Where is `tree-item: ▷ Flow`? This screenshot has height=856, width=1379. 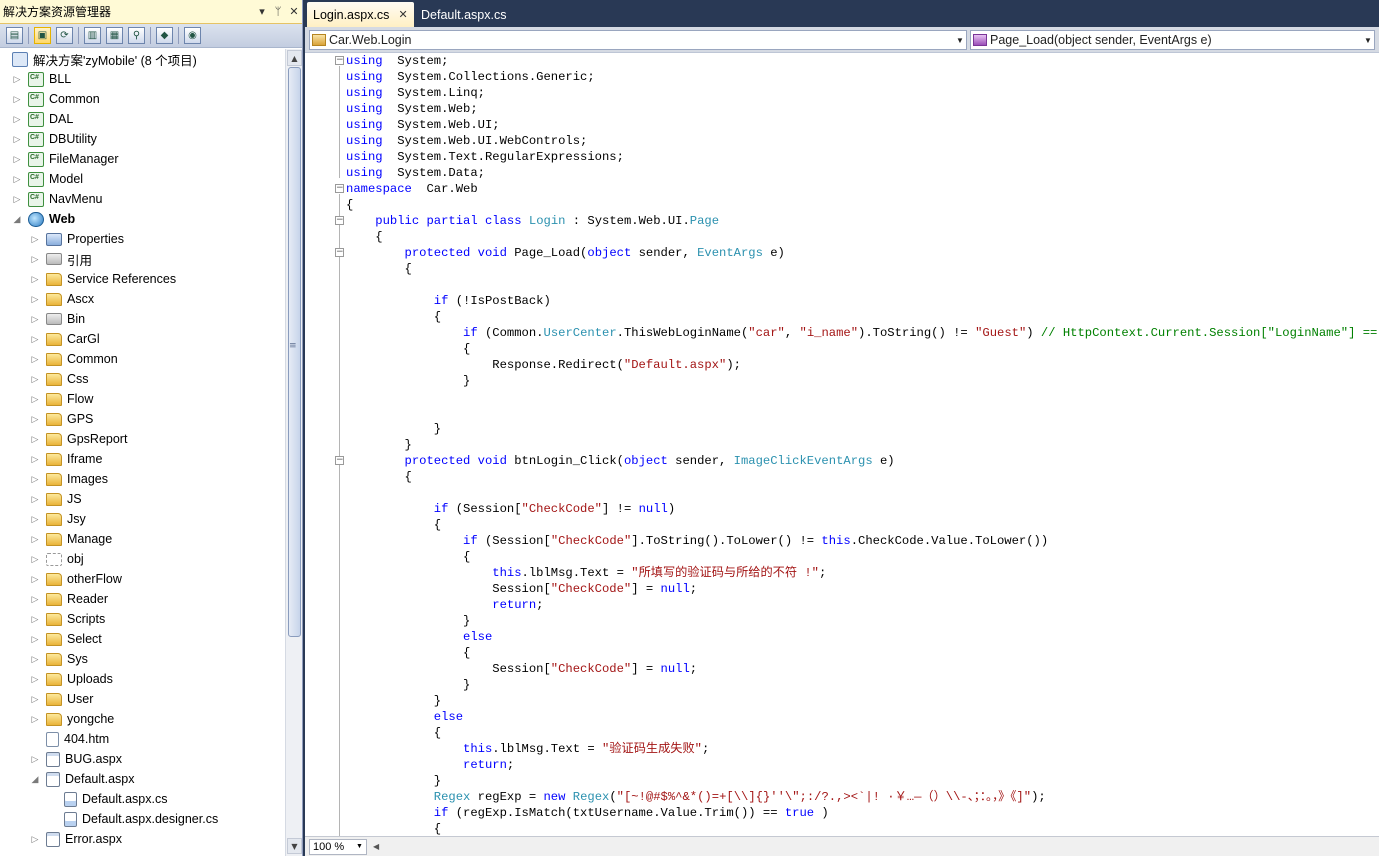 tree-item: ▷ Flow is located at coordinates (62, 399).